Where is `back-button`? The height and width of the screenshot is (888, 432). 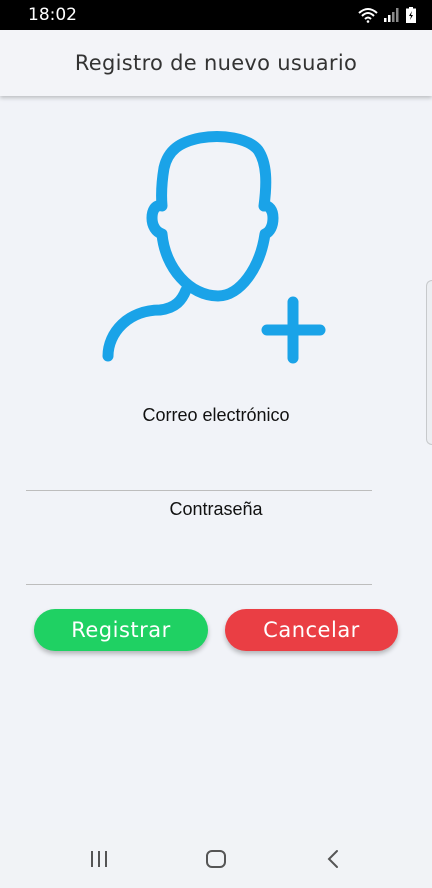
back-button is located at coordinates (333, 859).